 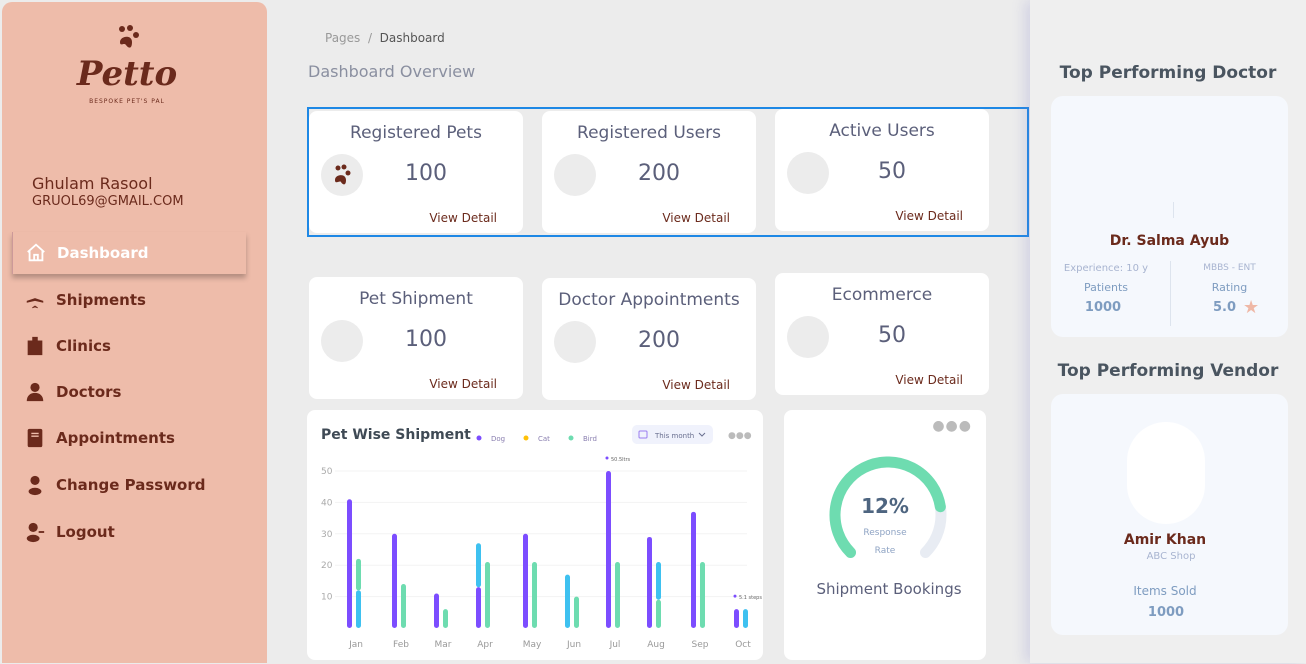 I want to click on gauge-label-2: Rate, so click(x=885, y=551).